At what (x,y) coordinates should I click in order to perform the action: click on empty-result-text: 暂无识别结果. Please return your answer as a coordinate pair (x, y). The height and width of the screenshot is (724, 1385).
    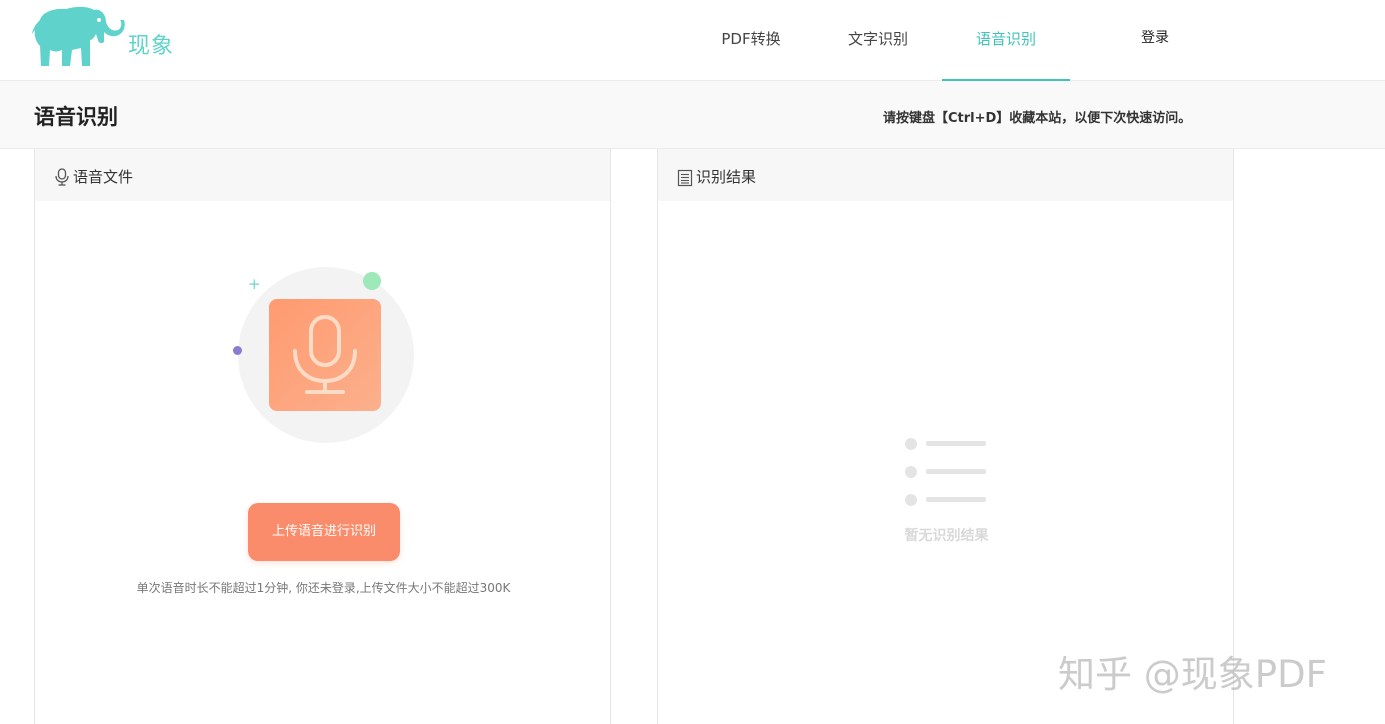
    Looking at the image, I should click on (946, 536).